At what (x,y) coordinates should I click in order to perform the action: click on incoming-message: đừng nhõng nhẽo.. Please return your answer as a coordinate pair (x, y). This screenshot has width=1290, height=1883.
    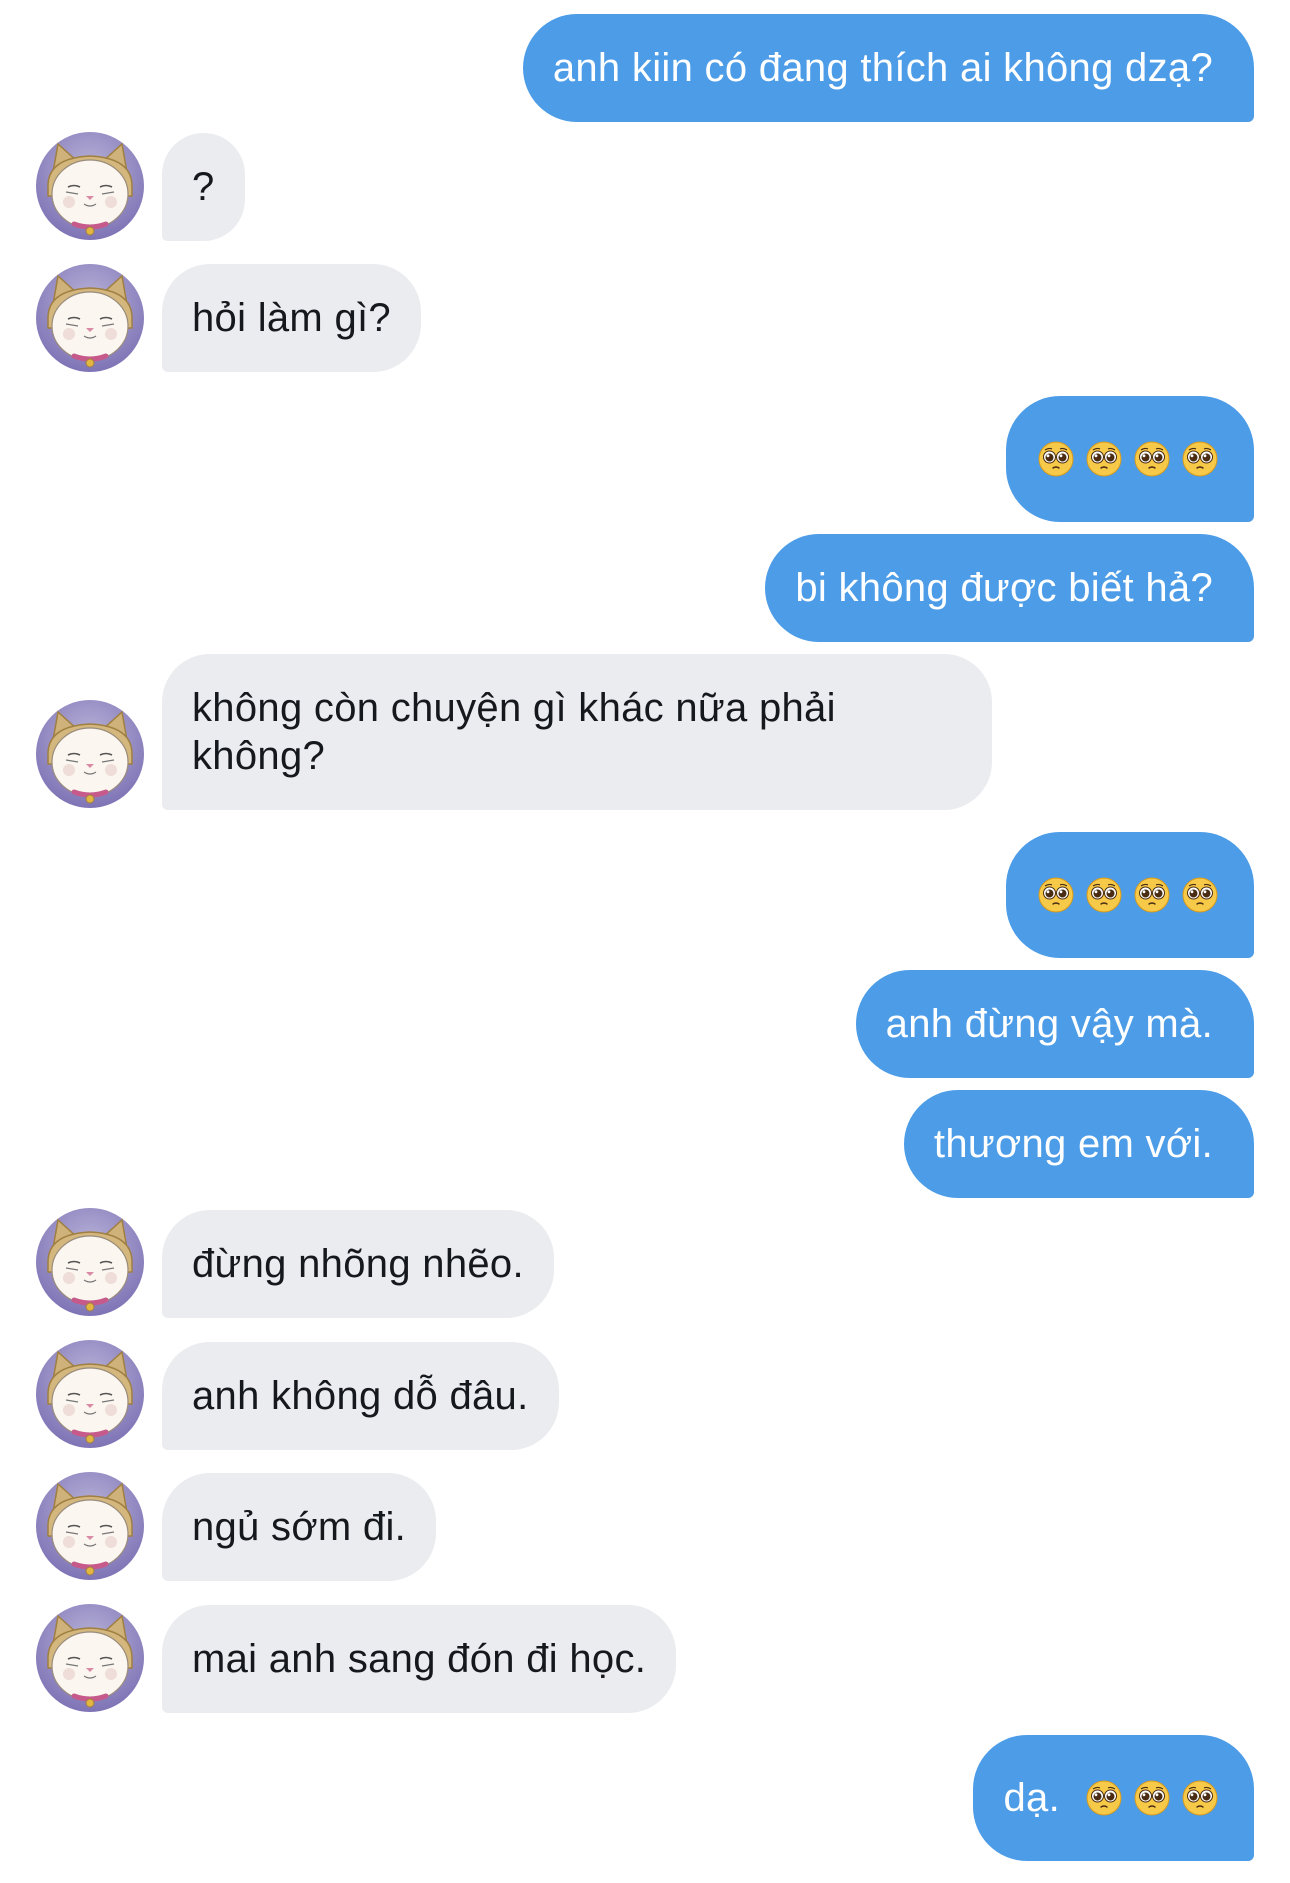
    Looking at the image, I should click on (358, 1264).